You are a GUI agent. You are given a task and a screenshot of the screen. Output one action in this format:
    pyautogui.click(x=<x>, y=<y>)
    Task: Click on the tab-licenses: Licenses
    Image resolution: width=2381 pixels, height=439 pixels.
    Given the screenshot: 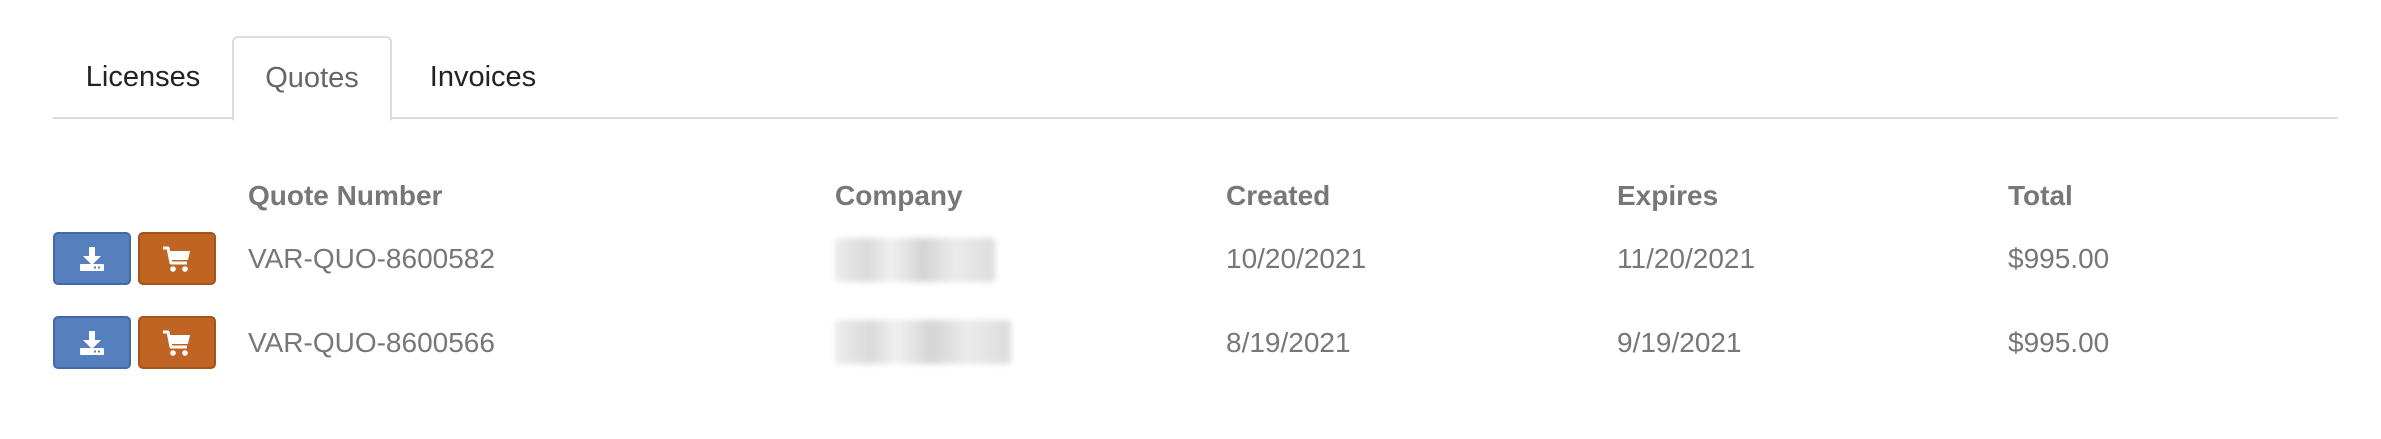 What is the action you would take?
    pyautogui.click(x=143, y=77)
    